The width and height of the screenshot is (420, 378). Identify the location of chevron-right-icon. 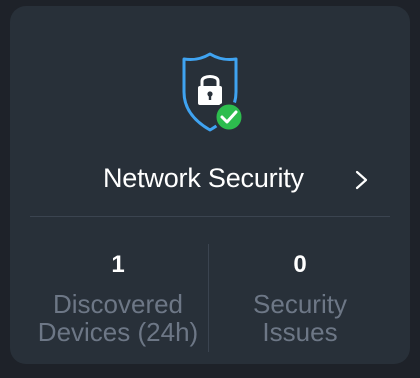
(362, 180).